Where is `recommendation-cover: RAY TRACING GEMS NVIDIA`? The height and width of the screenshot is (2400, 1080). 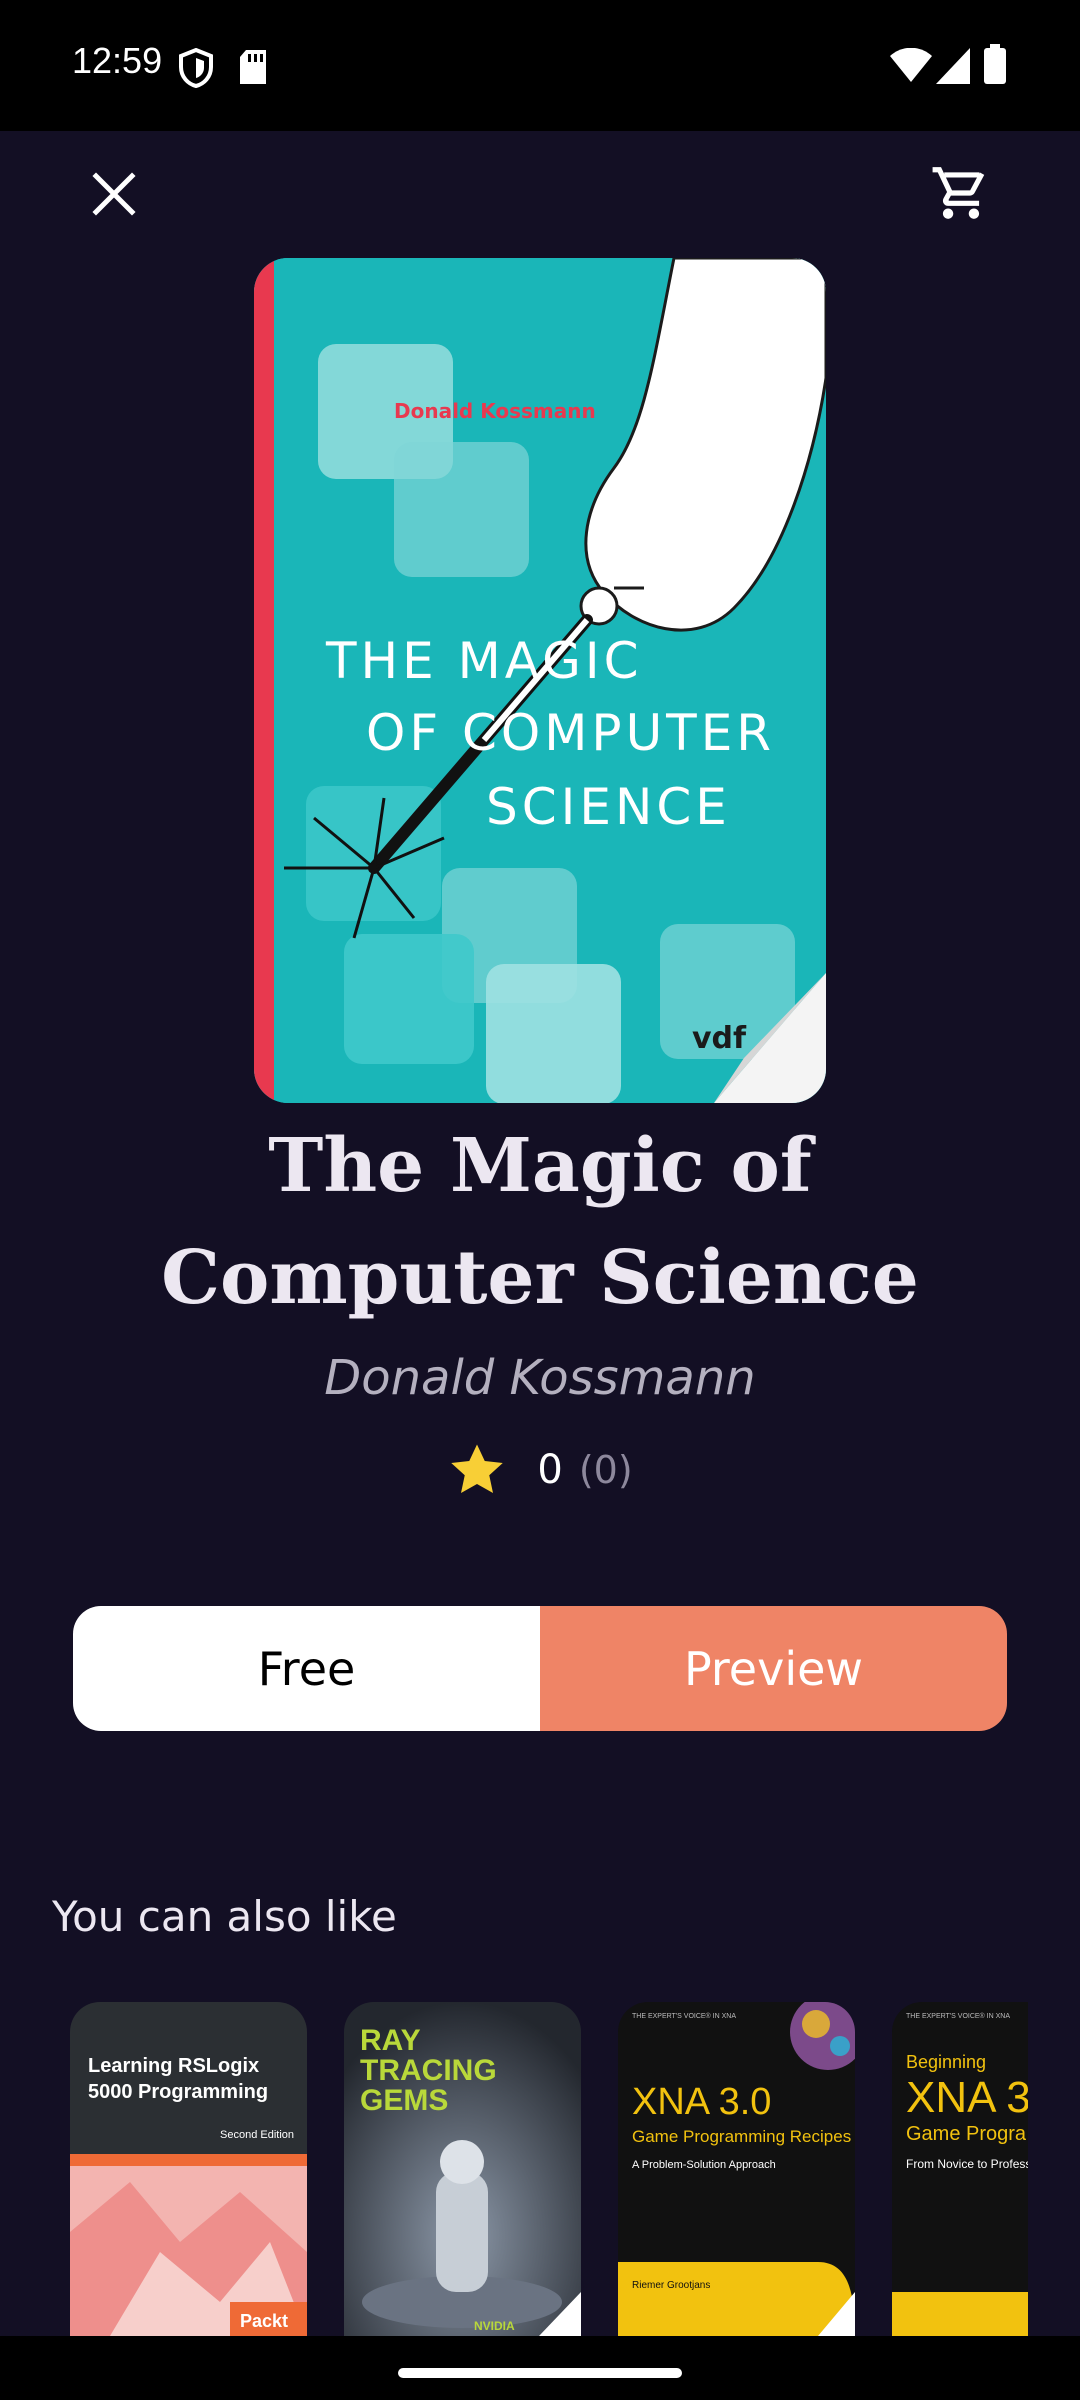
recommendation-cover: RAY TRACING GEMS NVIDIA is located at coordinates (462, 2169).